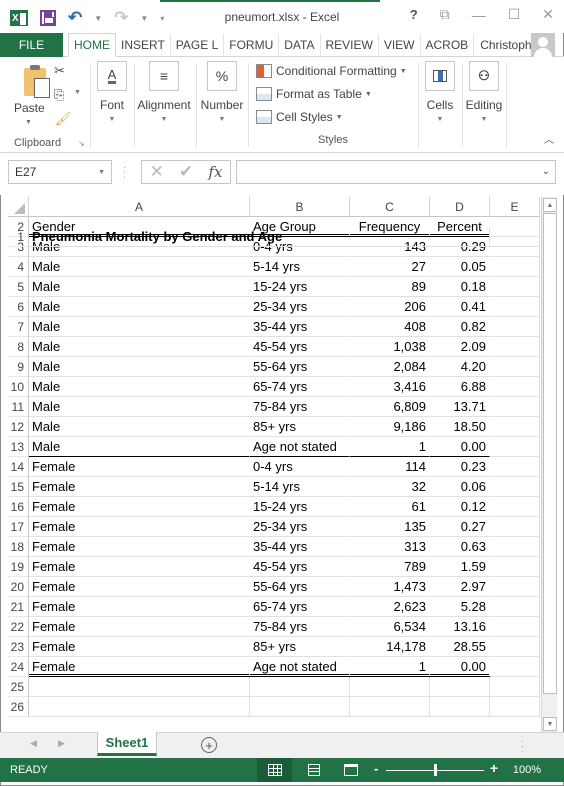  Describe the element at coordinates (549, 138) in the screenshot. I see `collapse-ribbon-icon: ︿` at that location.